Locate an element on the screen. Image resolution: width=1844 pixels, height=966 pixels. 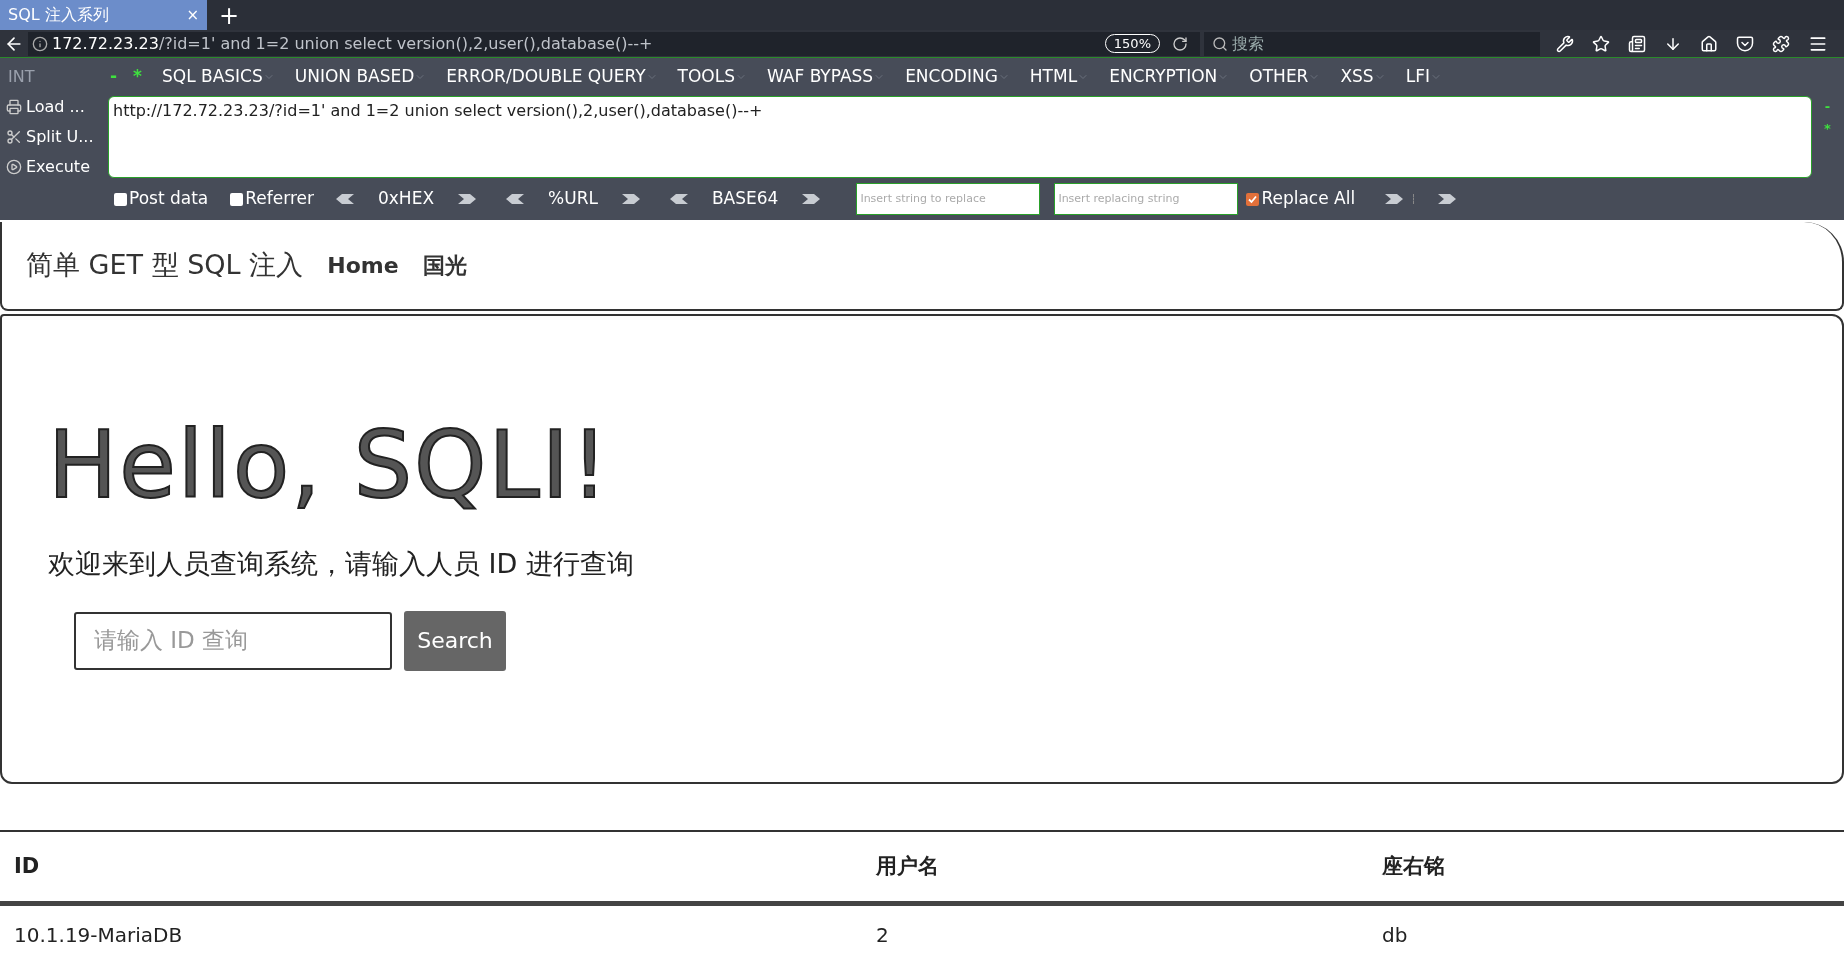
column-header: 座右铭 is located at coordinates (1414, 866).